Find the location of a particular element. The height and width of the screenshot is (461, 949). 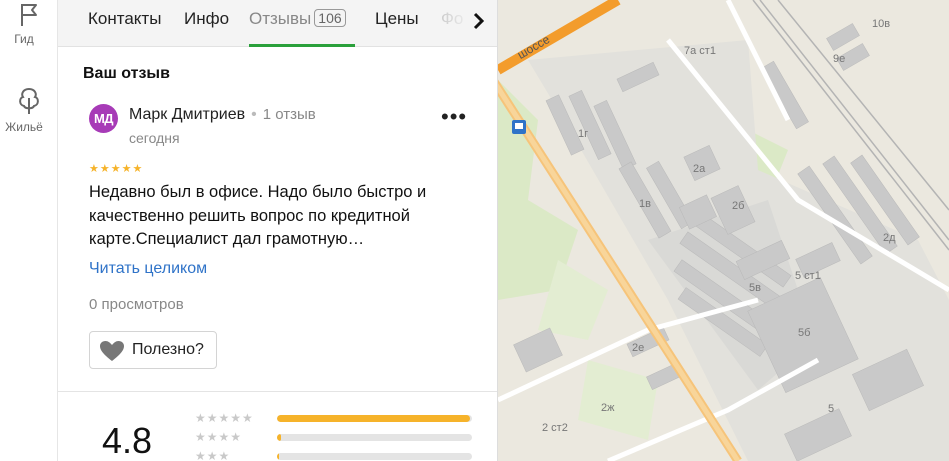

rail-guide-label: Гид is located at coordinates (24, 39).